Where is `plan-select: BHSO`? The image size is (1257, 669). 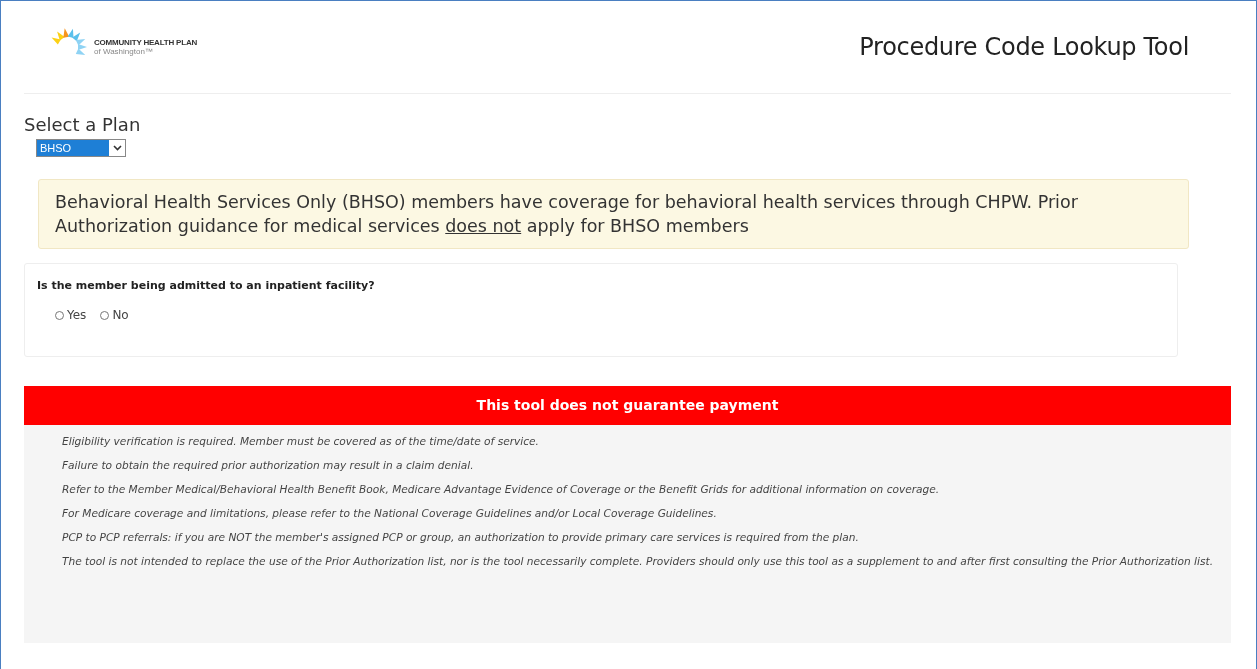
plan-select: BHSO is located at coordinates (81, 148).